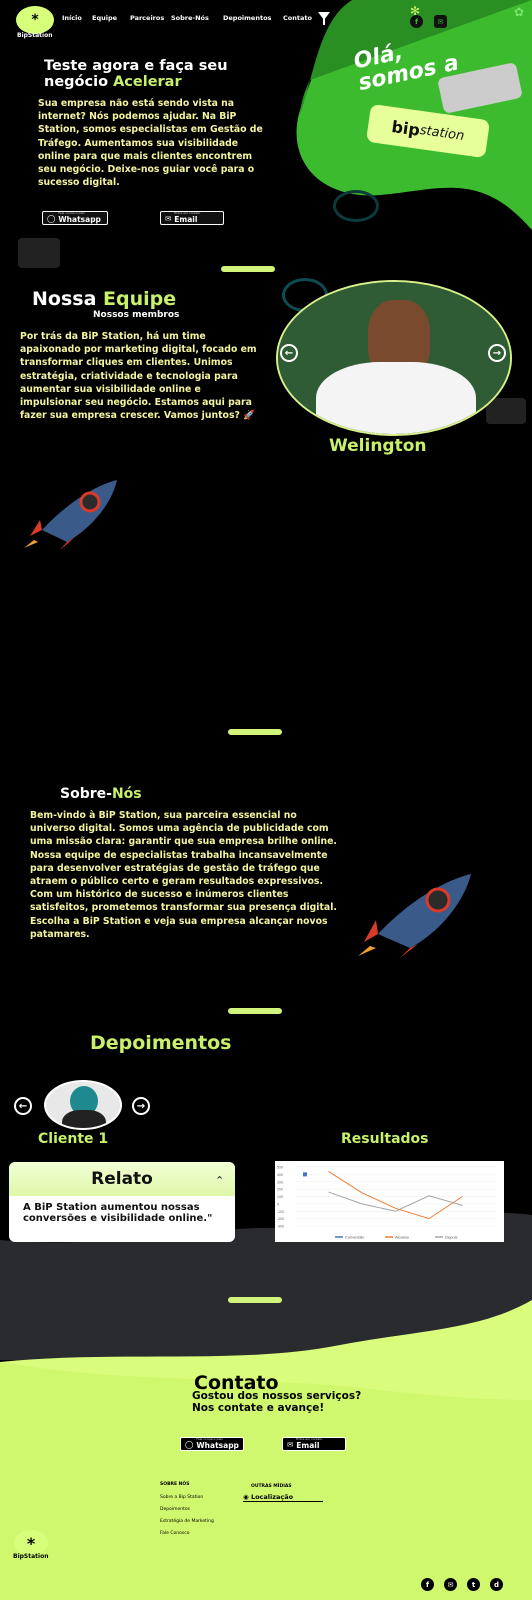  What do you see at coordinates (356, 206) in the screenshot?
I see `decorative-ring` at bounding box center [356, 206].